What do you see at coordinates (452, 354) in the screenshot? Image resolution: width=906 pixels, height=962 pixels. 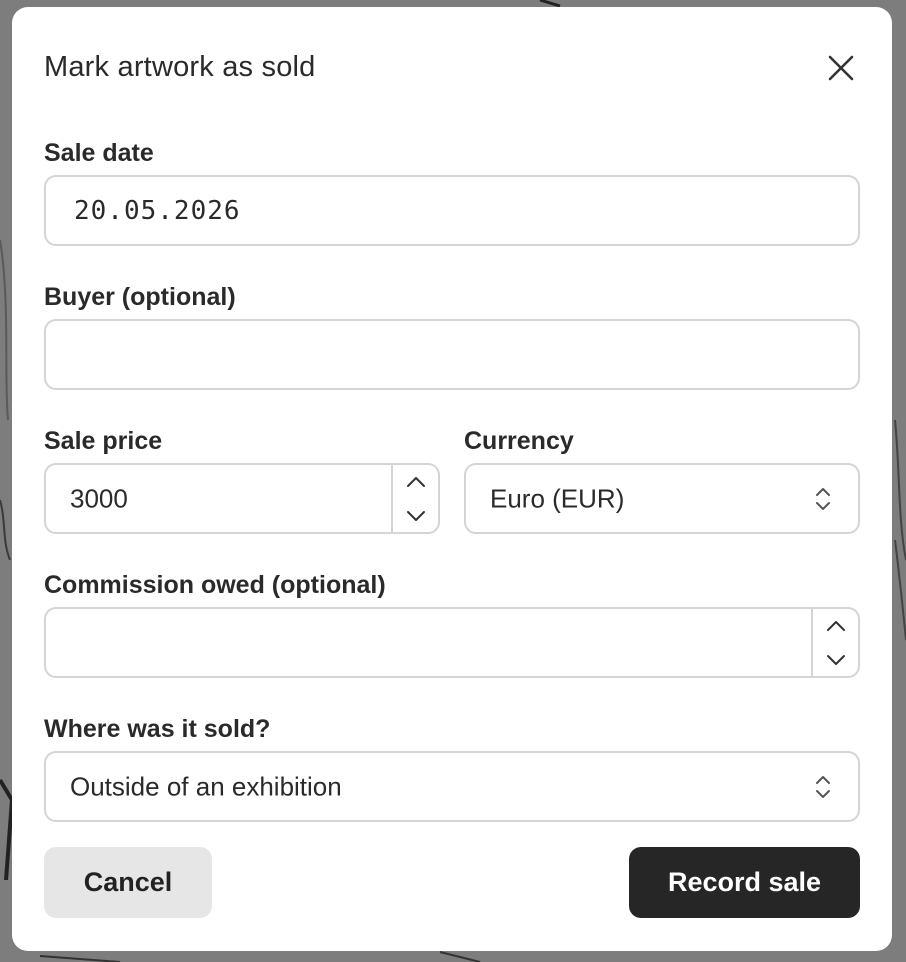 I see `buyer-input` at bounding box center [452, 354].